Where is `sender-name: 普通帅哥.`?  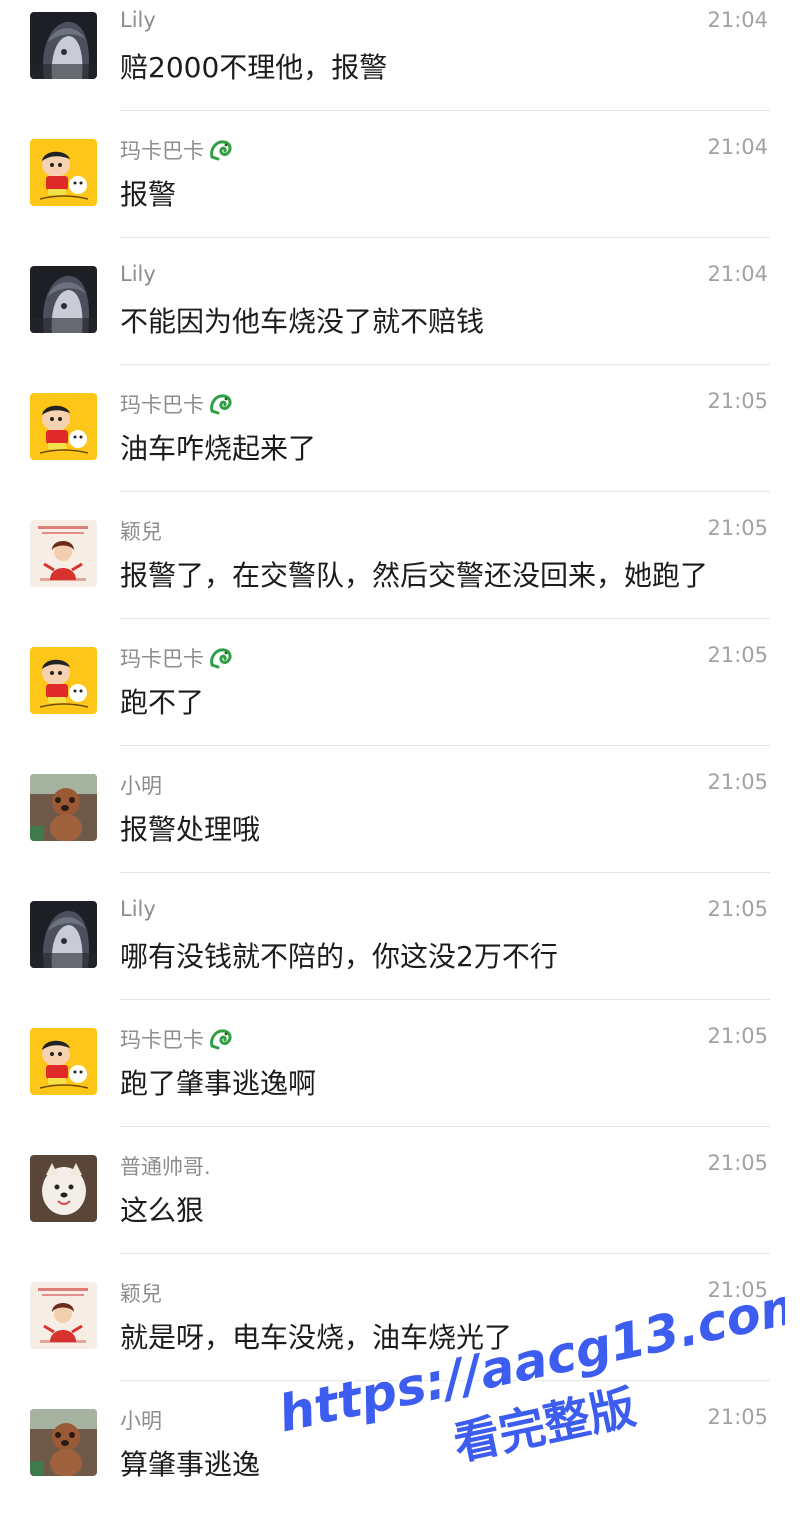 sender-name: 普通帅哥. is located at coordinates (165, 1166).